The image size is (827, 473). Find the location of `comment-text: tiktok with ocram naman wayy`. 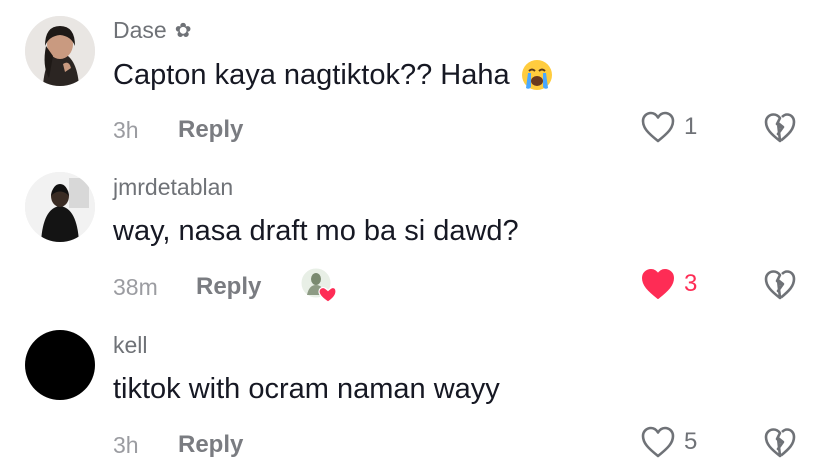

comment-text: tiktok with ocram naman wayy is located at coordinates (306, 389).